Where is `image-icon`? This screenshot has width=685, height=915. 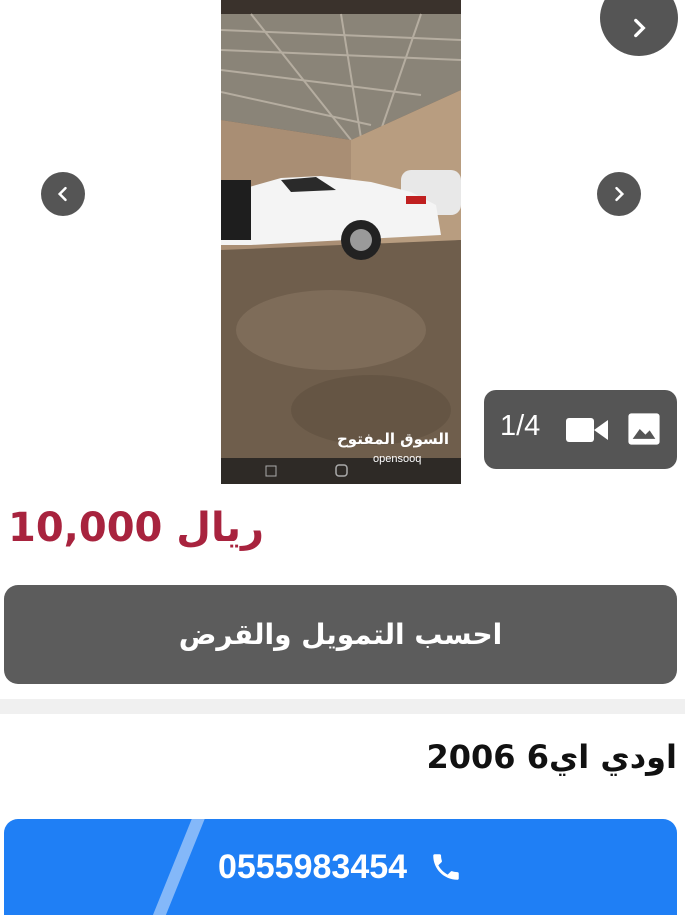
image-icon is located at coordinates (644, 429).